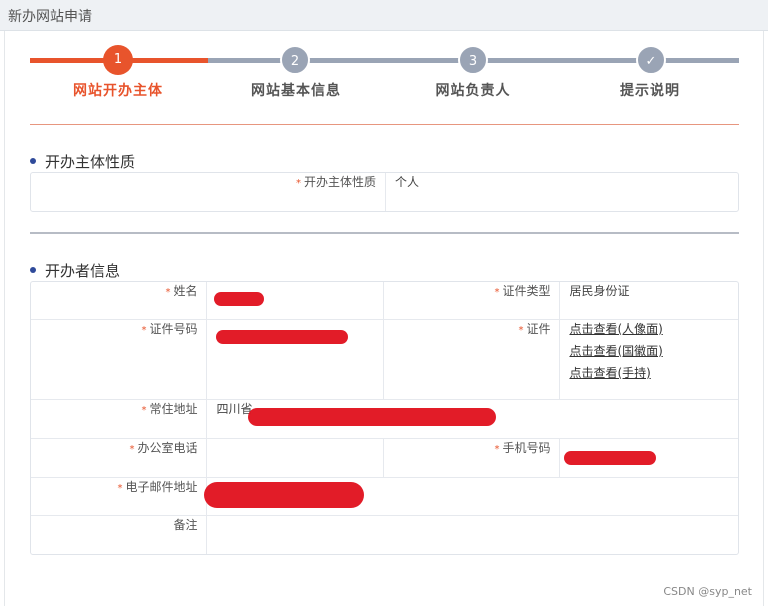 The image size is (768, 606). Describe the element at coordinates (119, 301) in the screenshot. I see `name-label-cell: * 姓名` at that location.